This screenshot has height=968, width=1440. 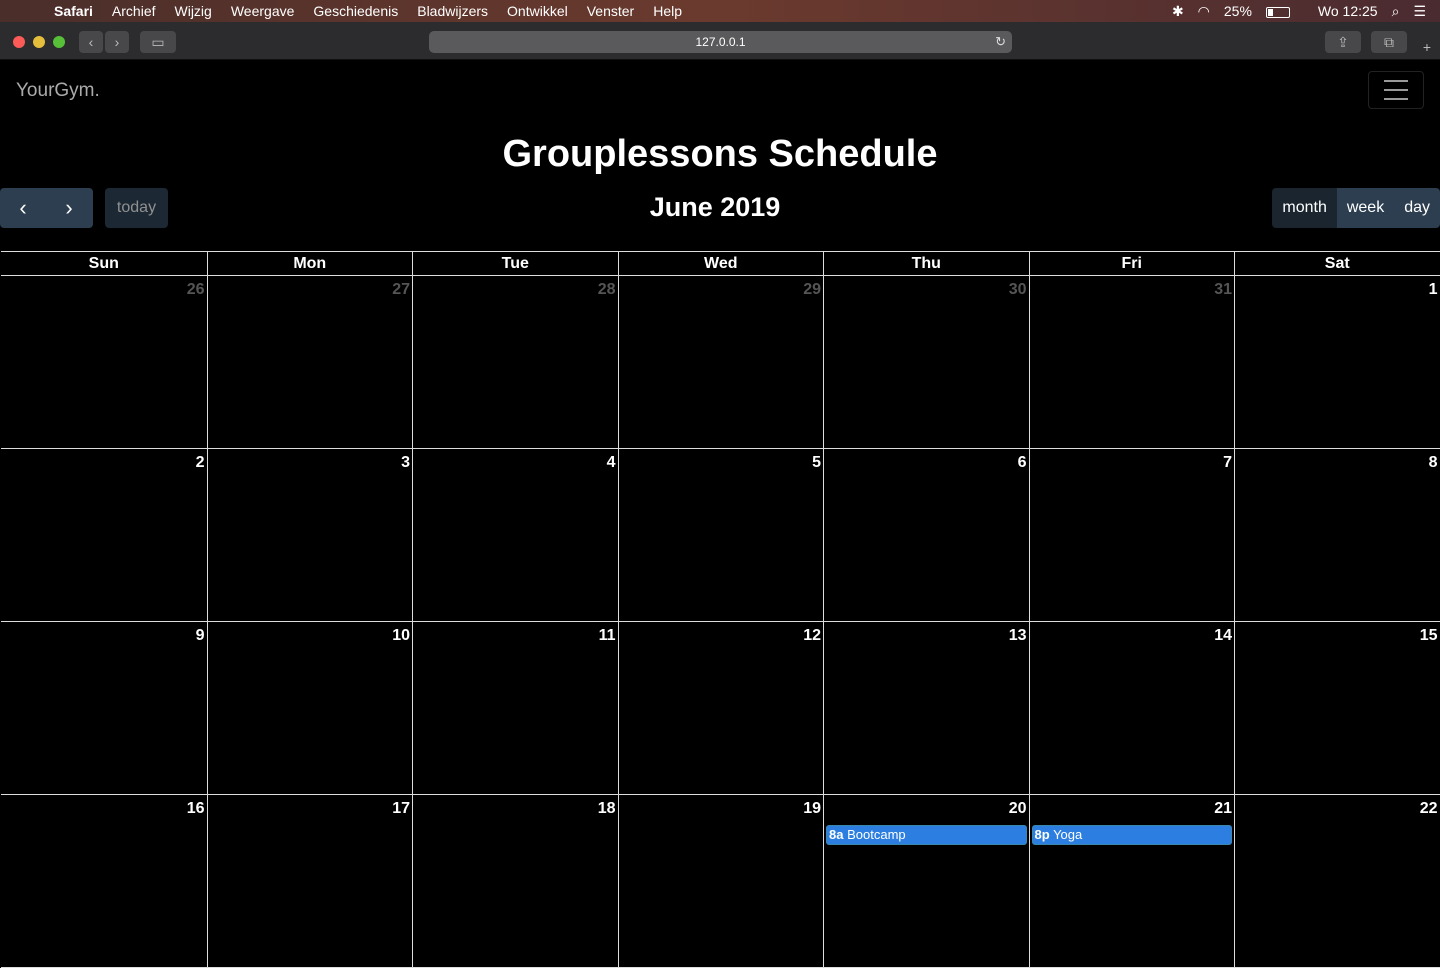 What do you see at coordinates (812, 809) in the screenshot?
I see `day-number: 19` at bounding box center [812, 809].